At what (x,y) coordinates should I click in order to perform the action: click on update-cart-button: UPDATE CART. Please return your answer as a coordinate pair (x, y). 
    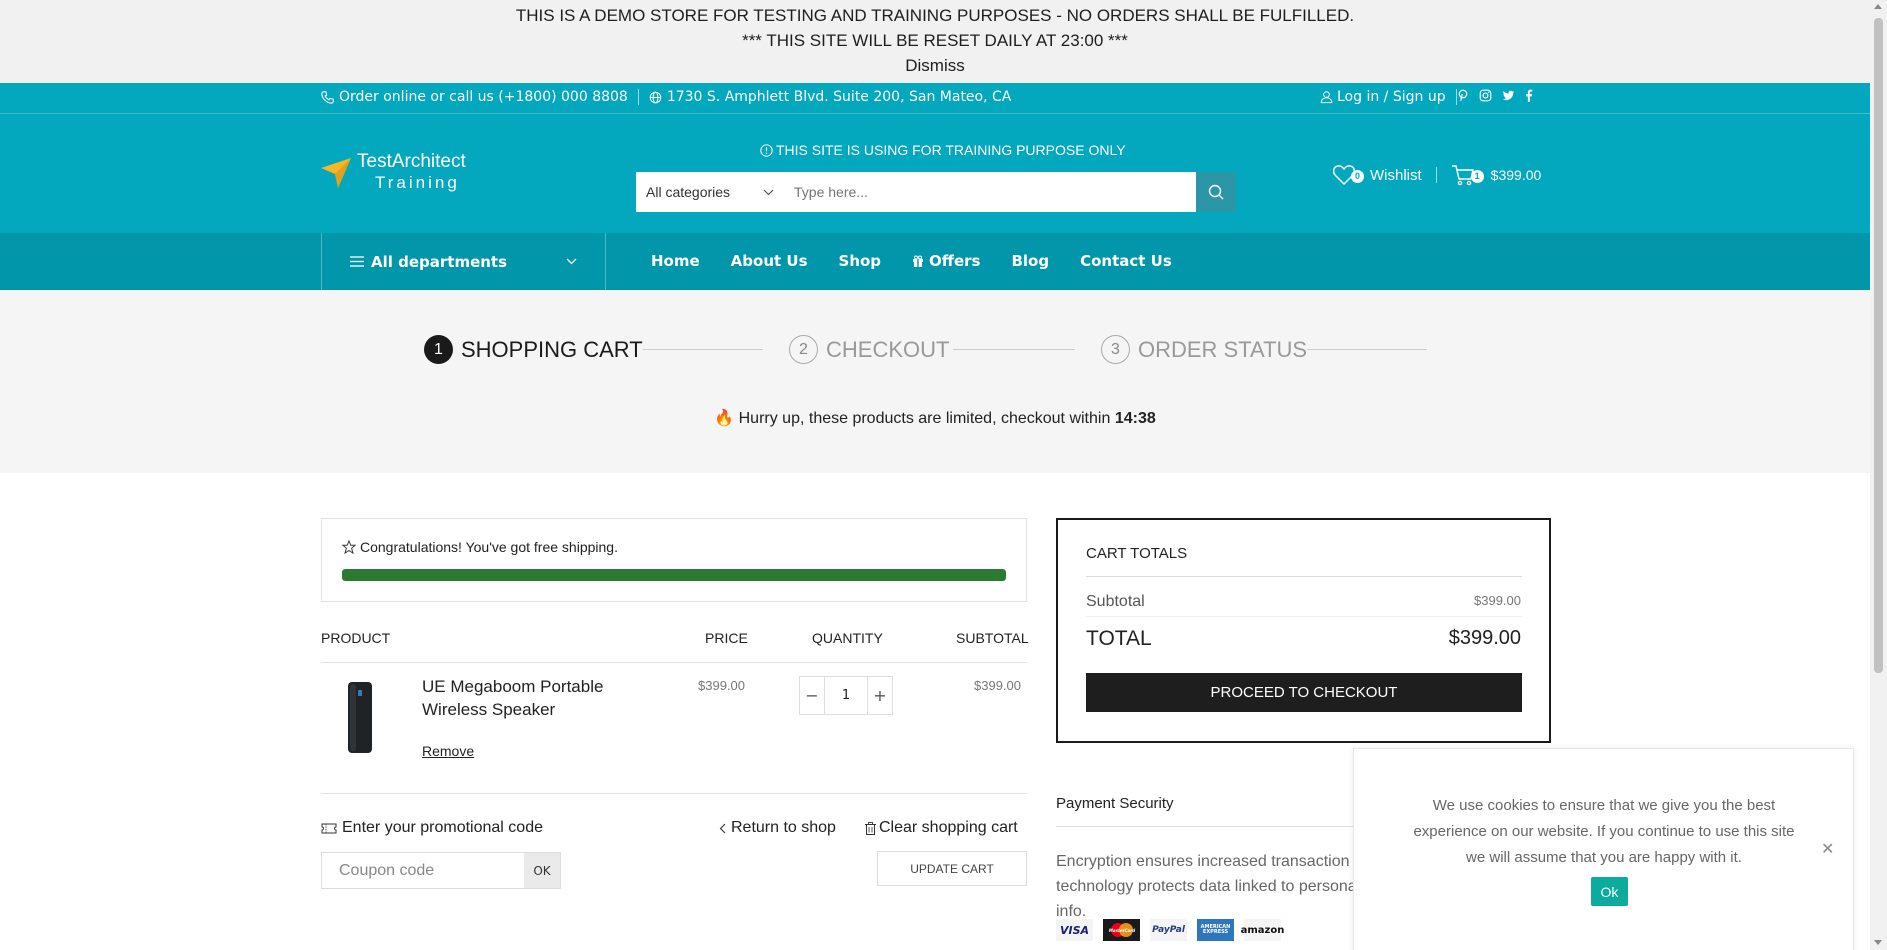
    Looking at the image, I should click on (952, 868).